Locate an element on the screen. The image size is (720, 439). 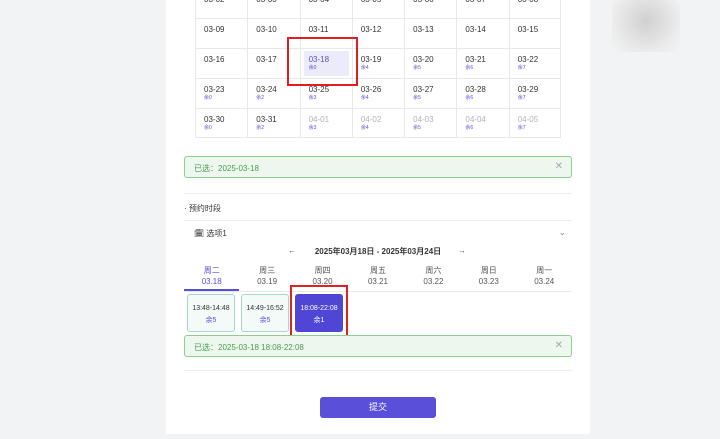
calendar-date: 04-04 is located at coordinates (475, 119).